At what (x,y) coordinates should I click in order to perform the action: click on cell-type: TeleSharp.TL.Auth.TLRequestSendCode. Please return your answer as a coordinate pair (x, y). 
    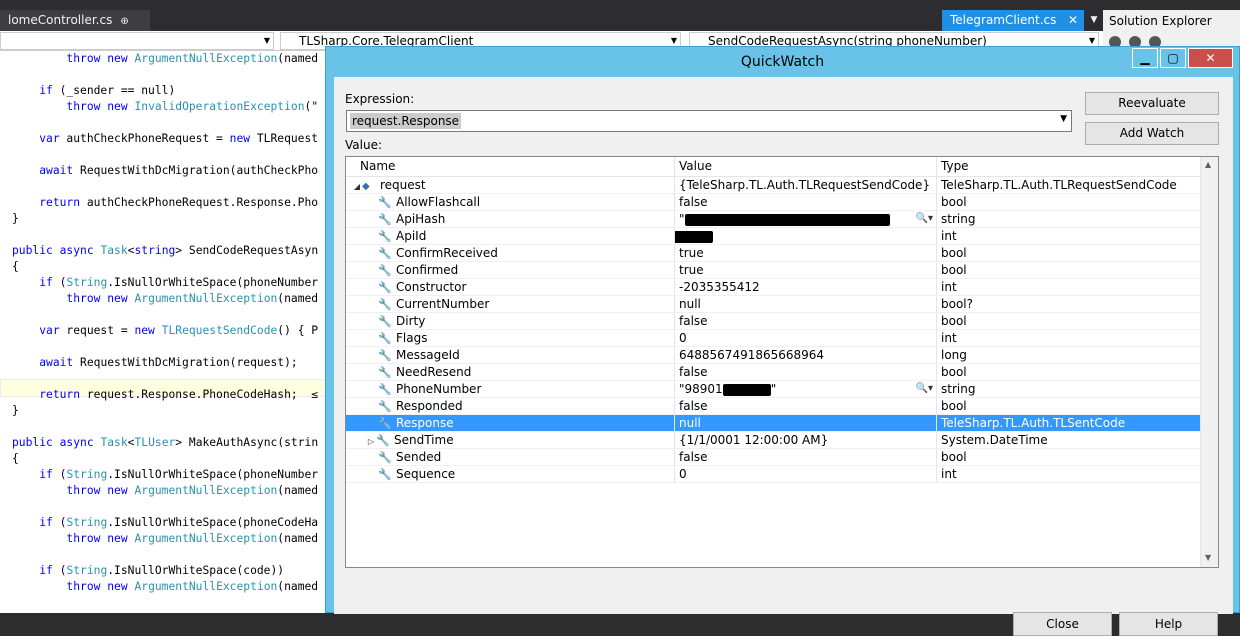
    Looking at the image, I should click on (1069, 185).